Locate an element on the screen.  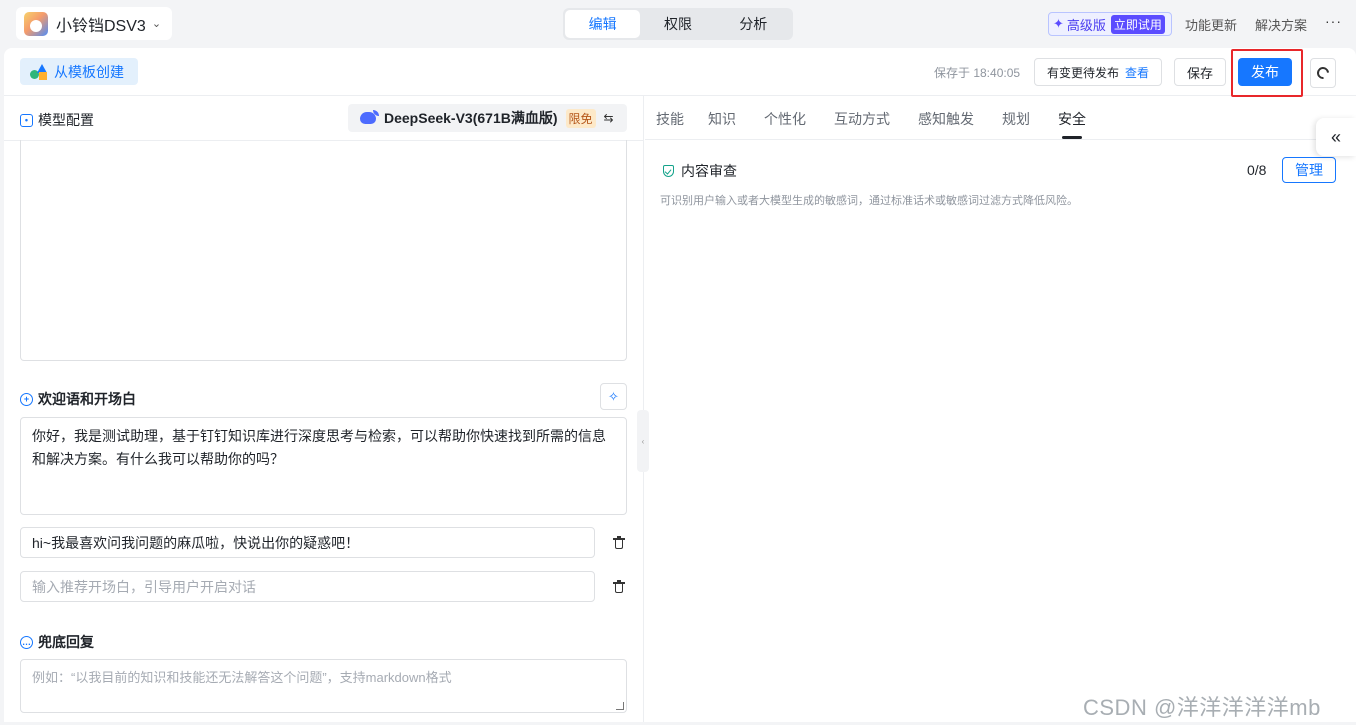
pending-changes: 有变更待发布 查看 is located at coordinates (1098, 72).